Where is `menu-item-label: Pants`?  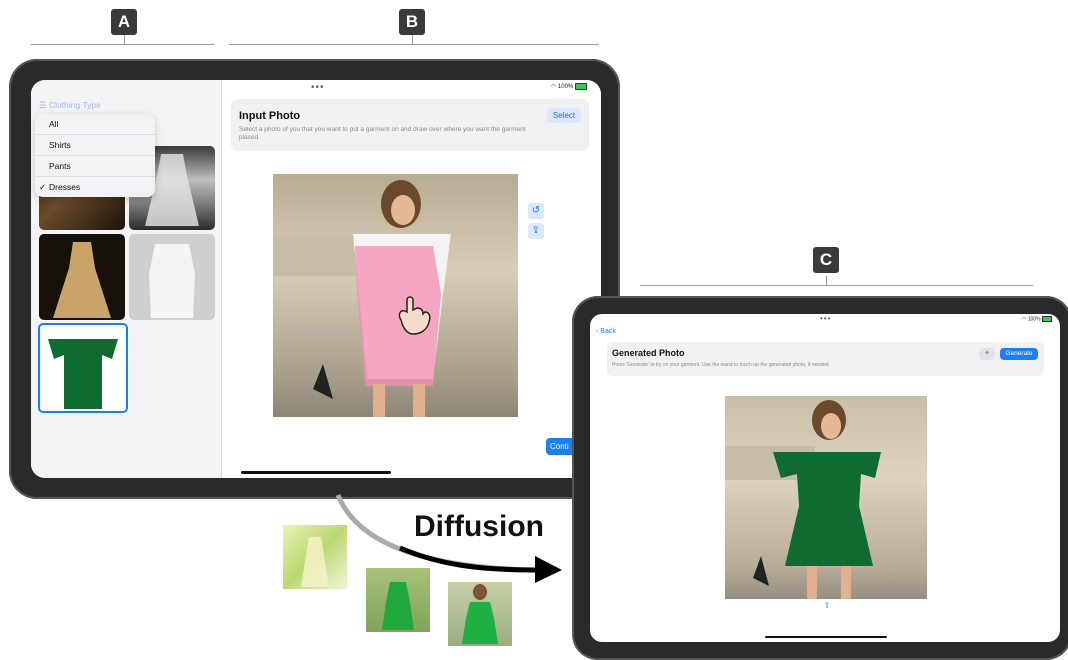 menu-item-label: Pants is located at coordinates (60, 166).